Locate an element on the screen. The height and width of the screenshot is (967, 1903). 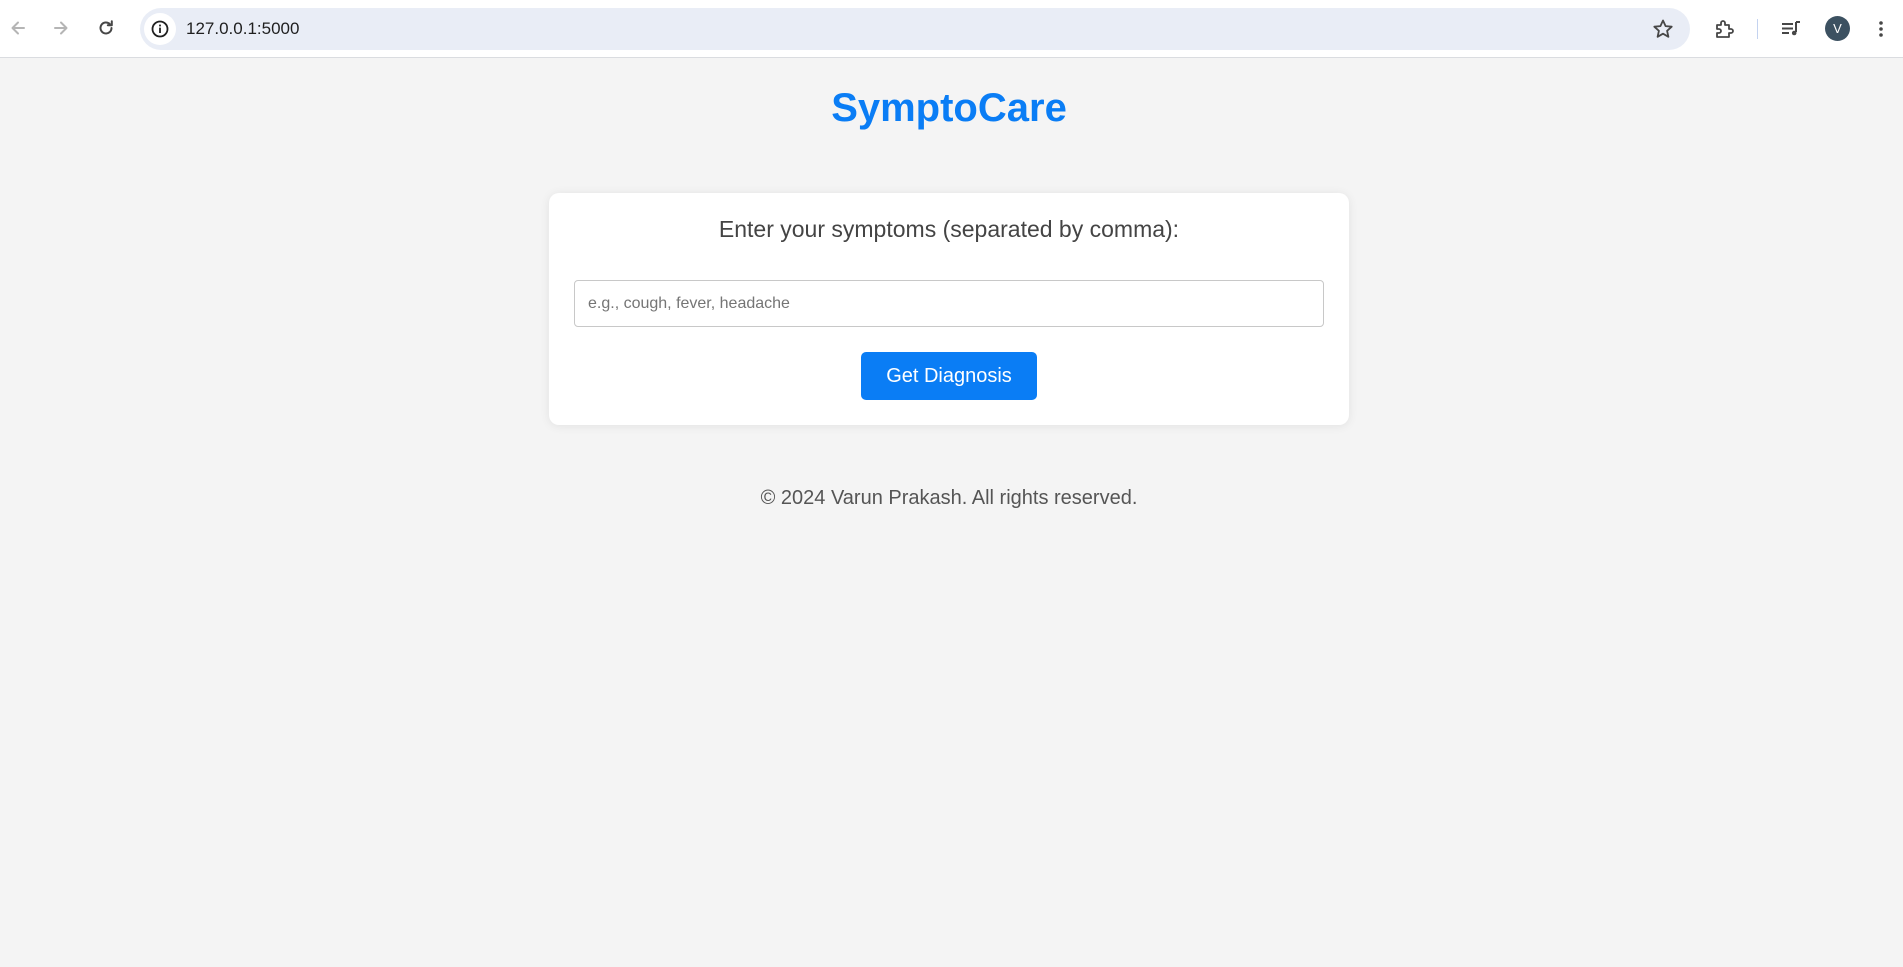
forward-button is located at coordinates (61, 28).